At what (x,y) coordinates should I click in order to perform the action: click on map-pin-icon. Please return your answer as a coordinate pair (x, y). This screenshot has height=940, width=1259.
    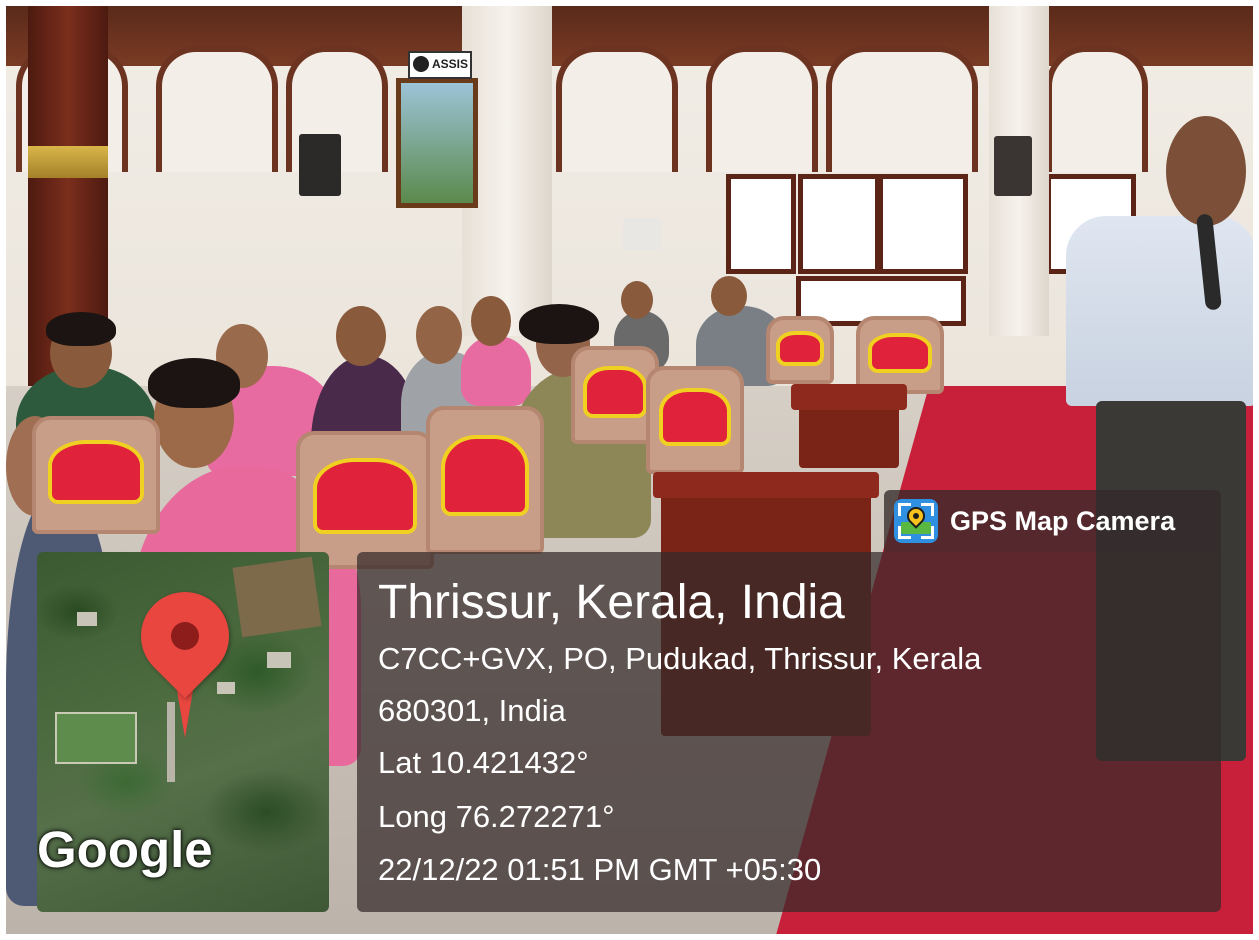
    Looking at the image, I should click on (185, 636).